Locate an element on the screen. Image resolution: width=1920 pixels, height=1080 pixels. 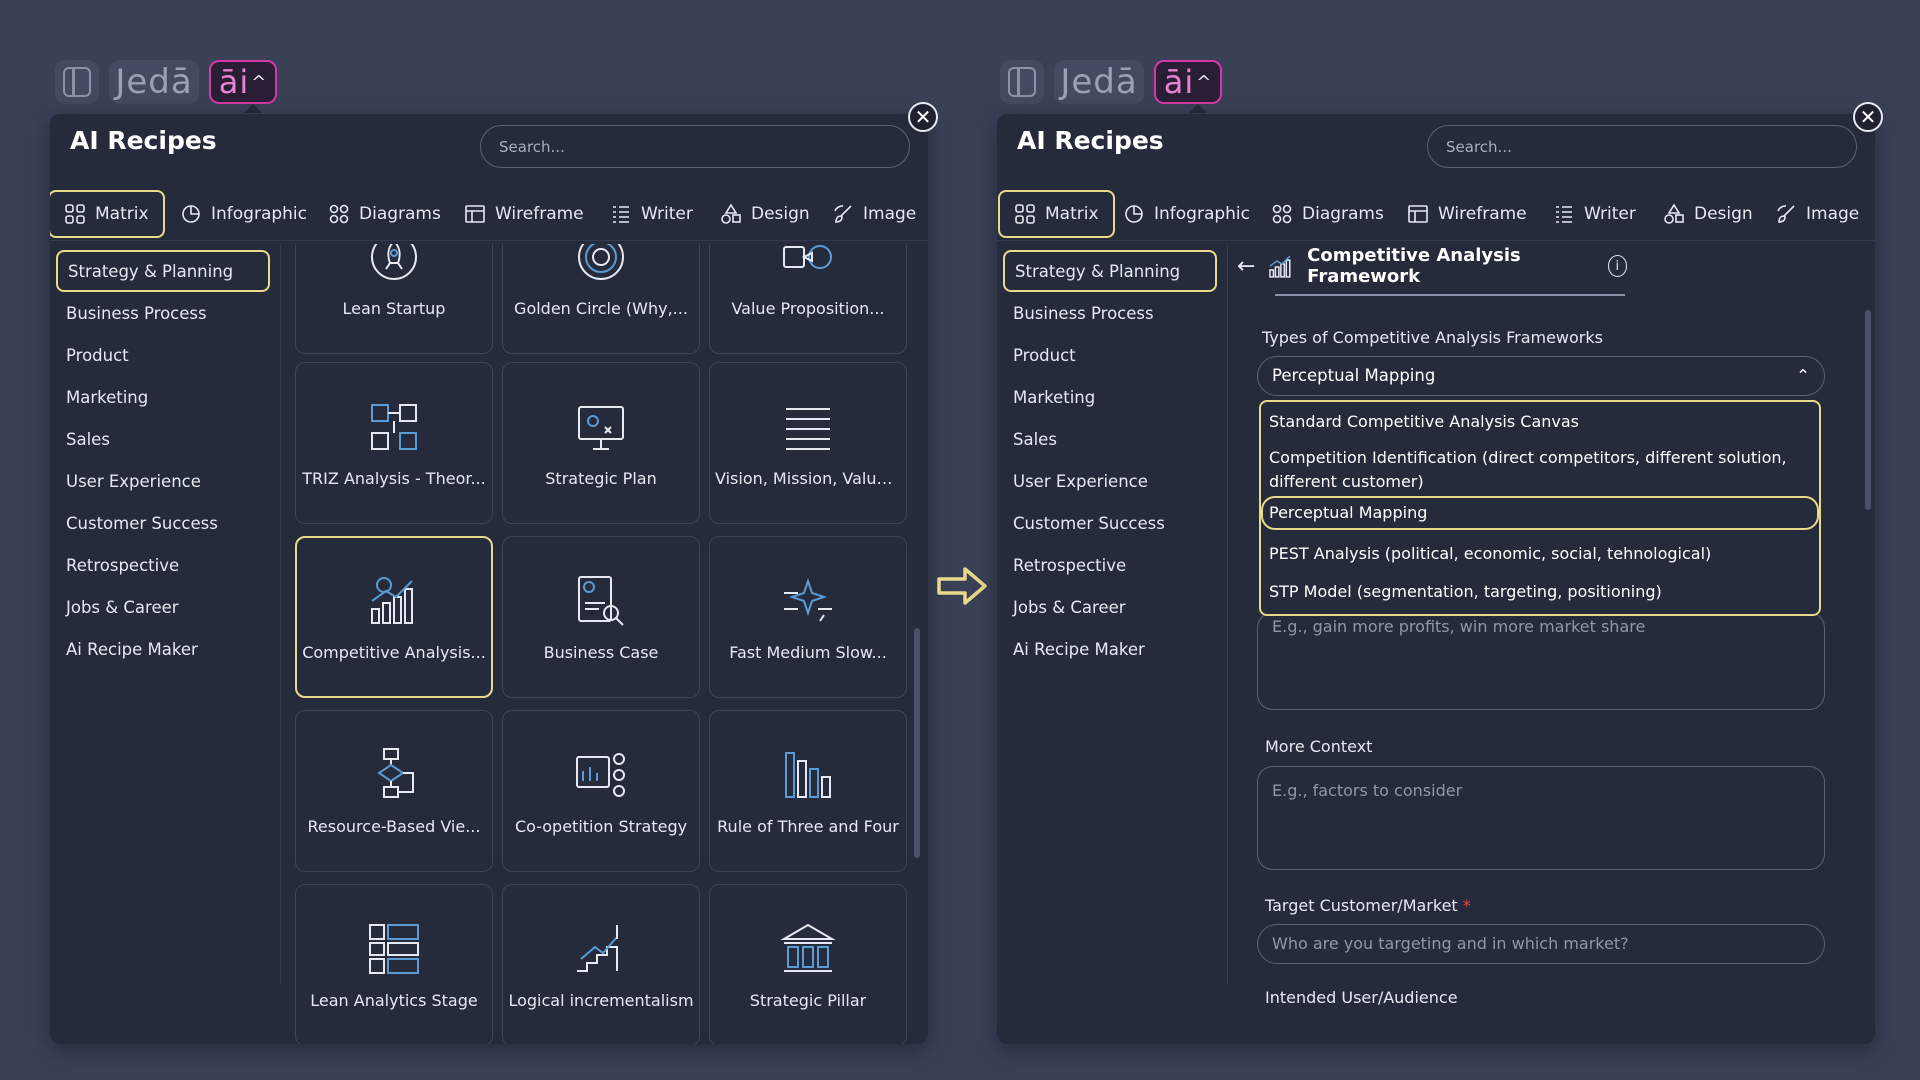
recipe-card: Lean Analytics Stage is located at coordinates (394, 964).